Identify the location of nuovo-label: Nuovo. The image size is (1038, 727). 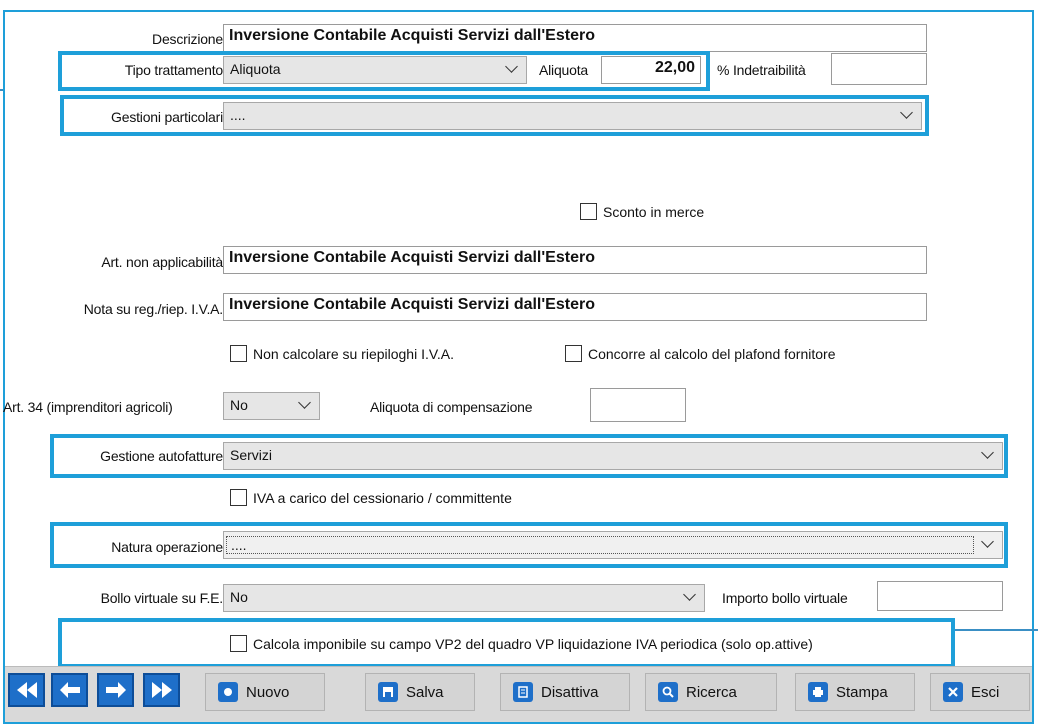
(268, 692).